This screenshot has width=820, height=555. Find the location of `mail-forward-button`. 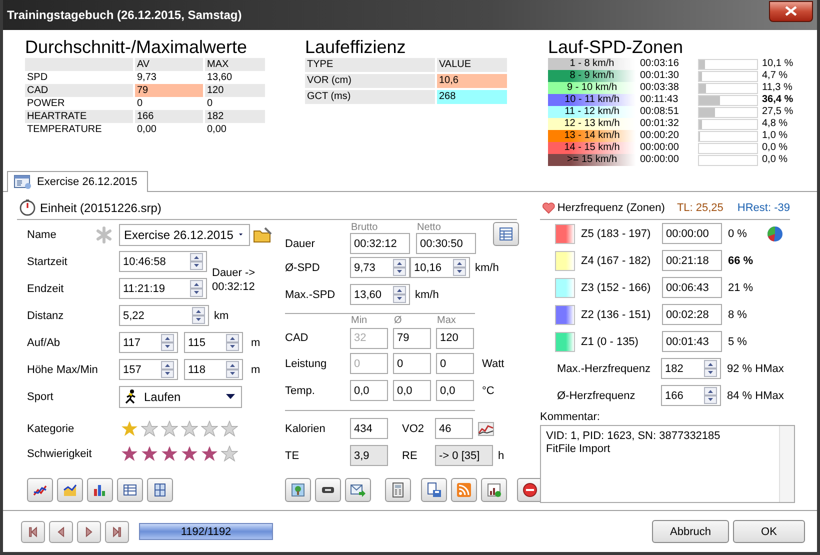

mail-forward-button is located at coordinates (358, 490).